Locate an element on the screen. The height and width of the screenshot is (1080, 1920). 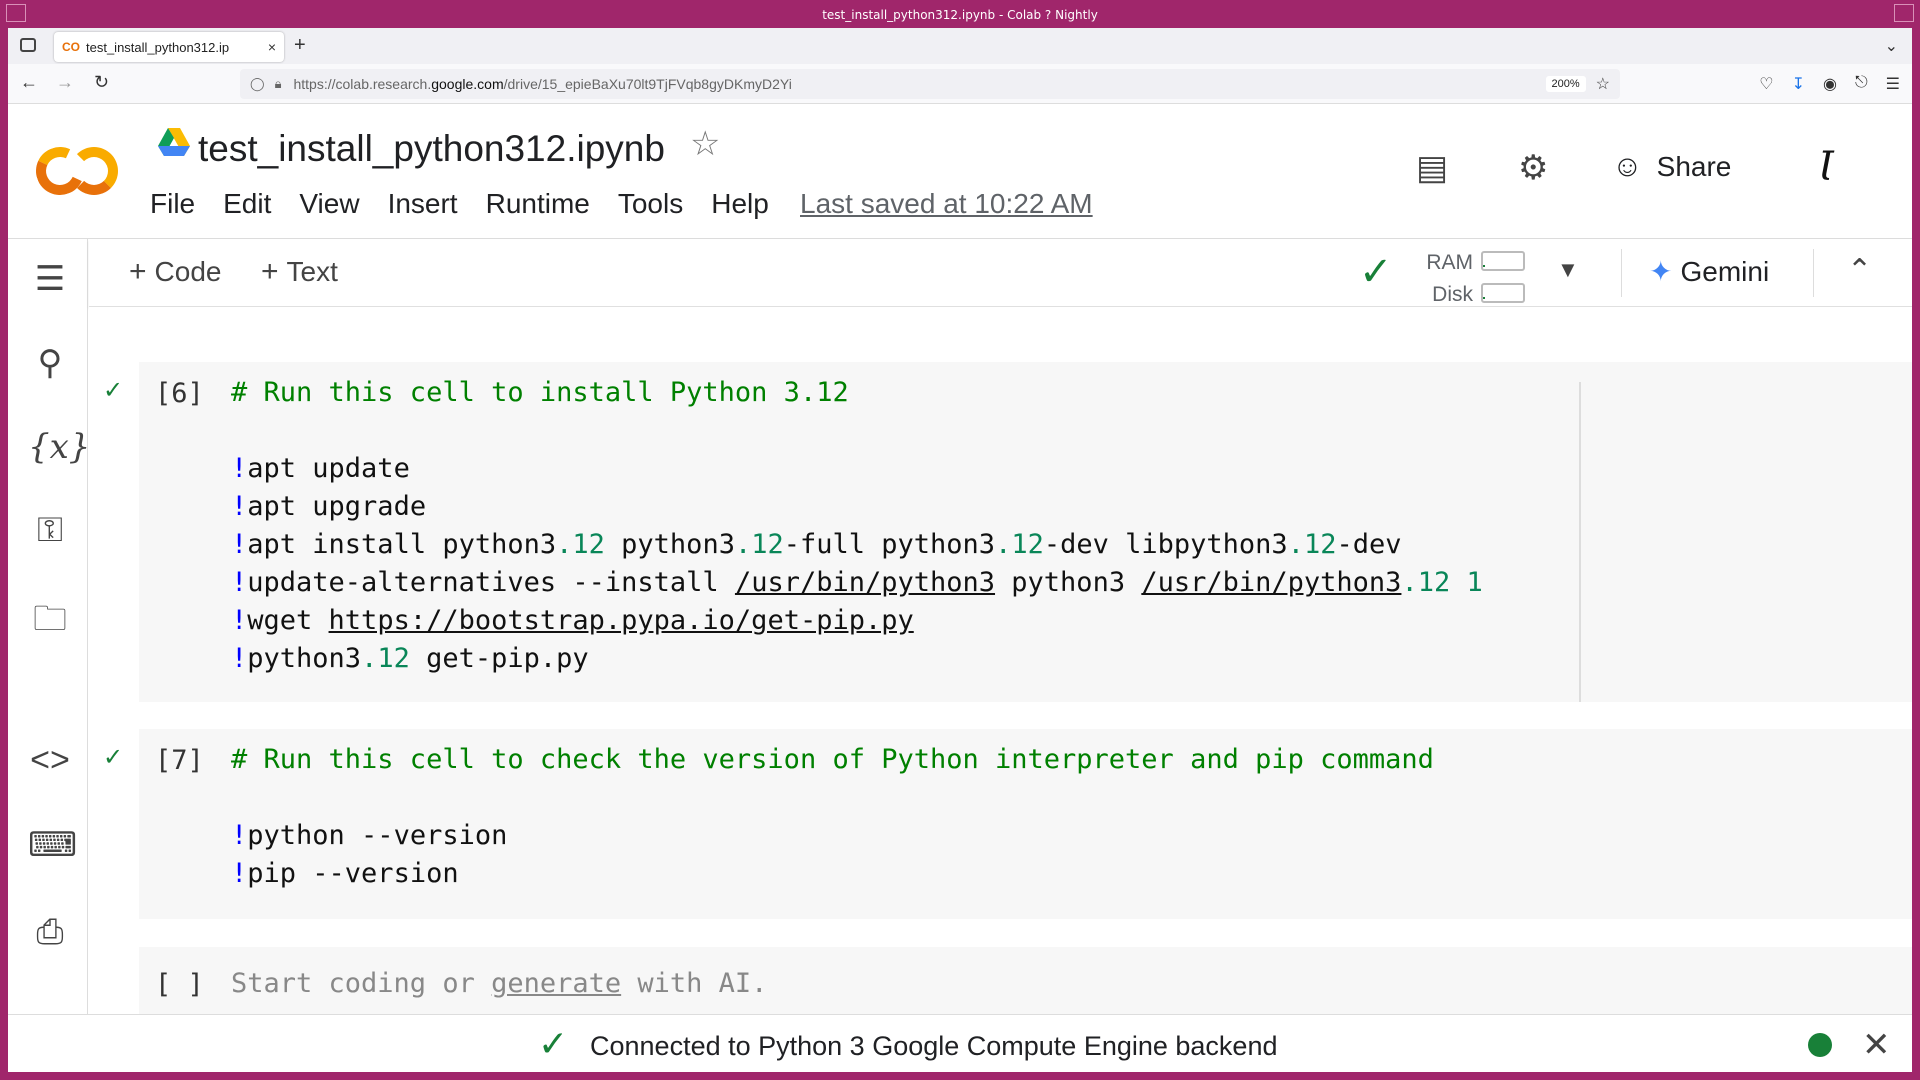
command-palette-icon: ⌨ is located at coordinates (52, 845).